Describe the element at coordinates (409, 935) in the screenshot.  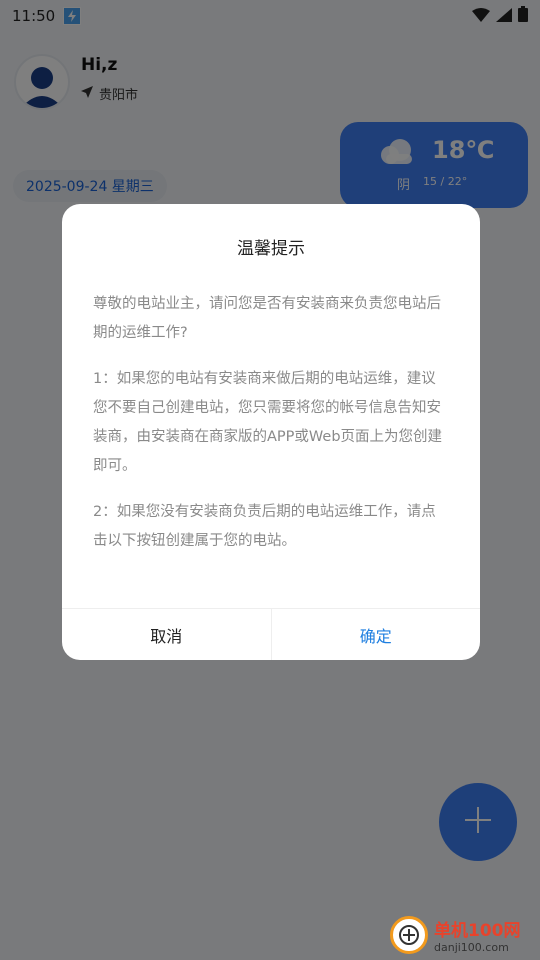
I see `watermark-logo-icon` at that location.